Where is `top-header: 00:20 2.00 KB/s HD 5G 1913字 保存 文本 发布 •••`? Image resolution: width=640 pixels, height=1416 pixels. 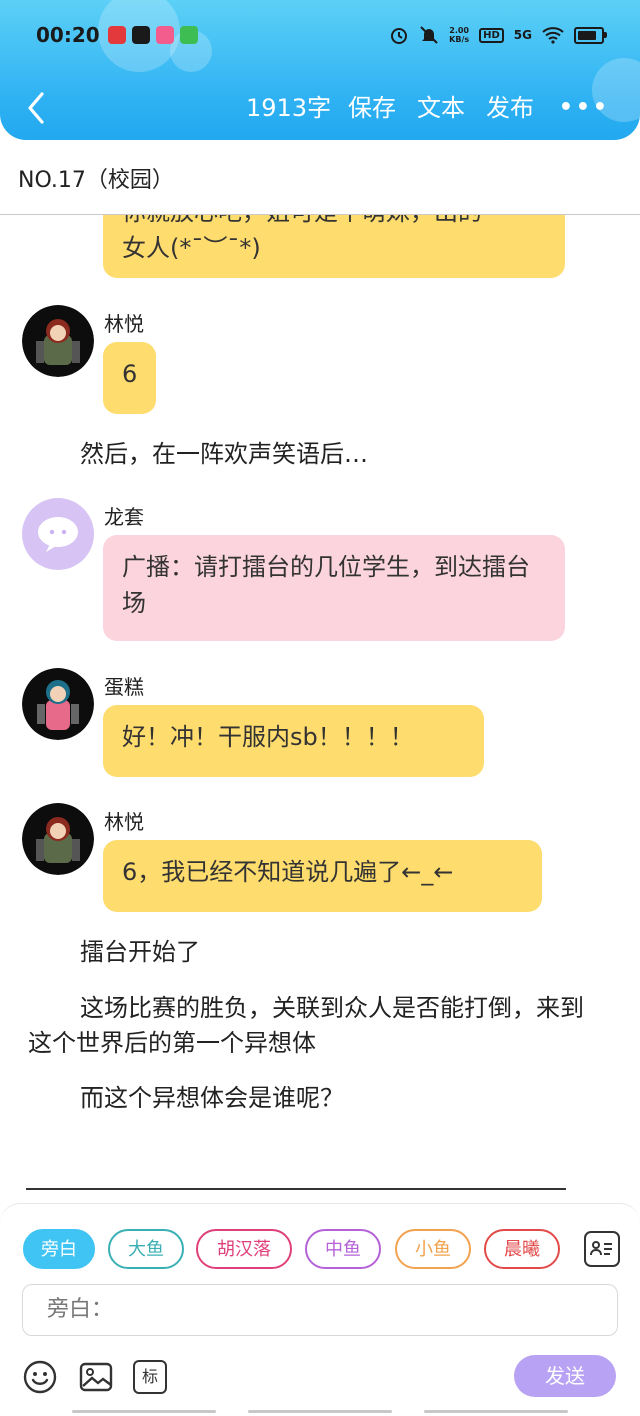
top-header: 00:20 2.00 KB/s HD 5G 1913字 保存 文本 发布 ••• is located at coordinates (320, 70).